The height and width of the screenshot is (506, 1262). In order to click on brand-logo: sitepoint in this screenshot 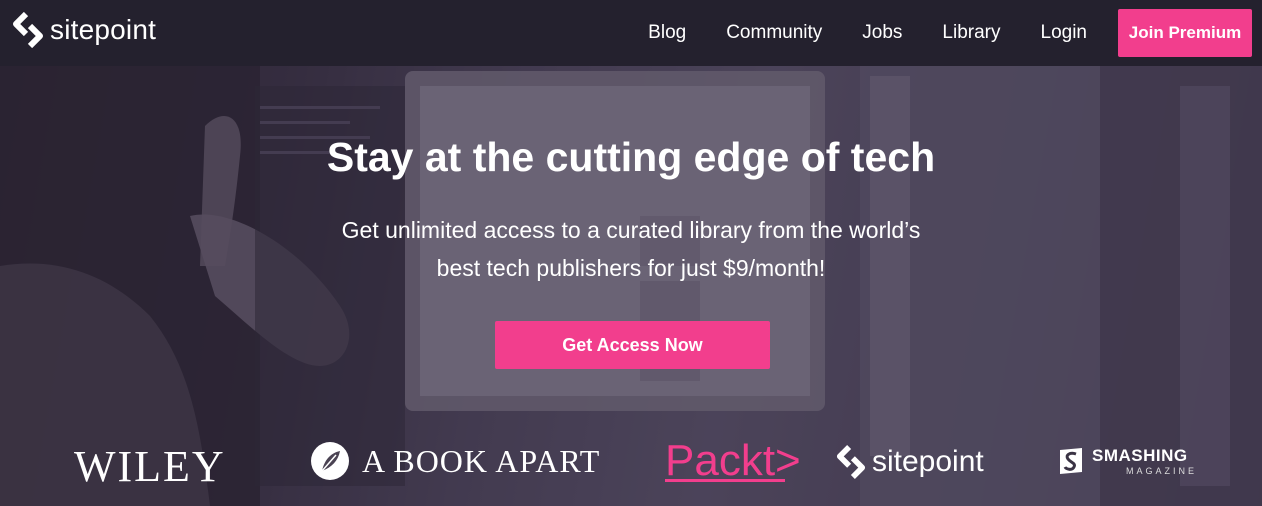, I will do `click(84, 30)`.